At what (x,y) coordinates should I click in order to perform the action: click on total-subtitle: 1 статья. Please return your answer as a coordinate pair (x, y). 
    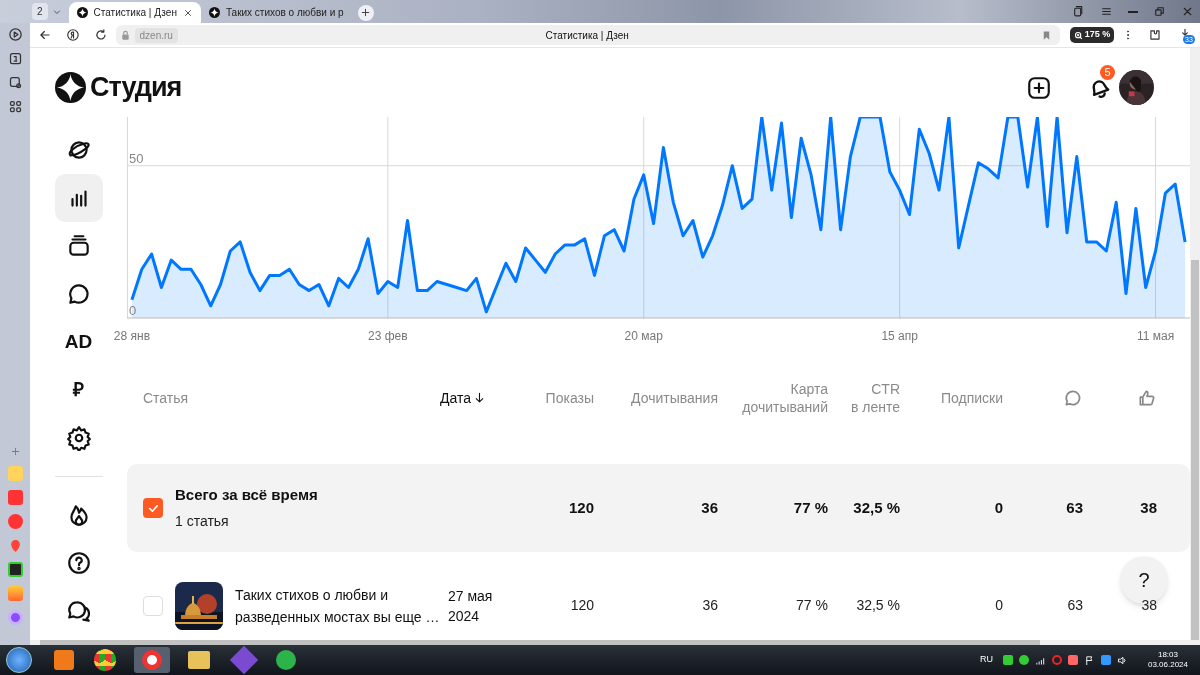
    Looking at the image, I should click on (202, 522).